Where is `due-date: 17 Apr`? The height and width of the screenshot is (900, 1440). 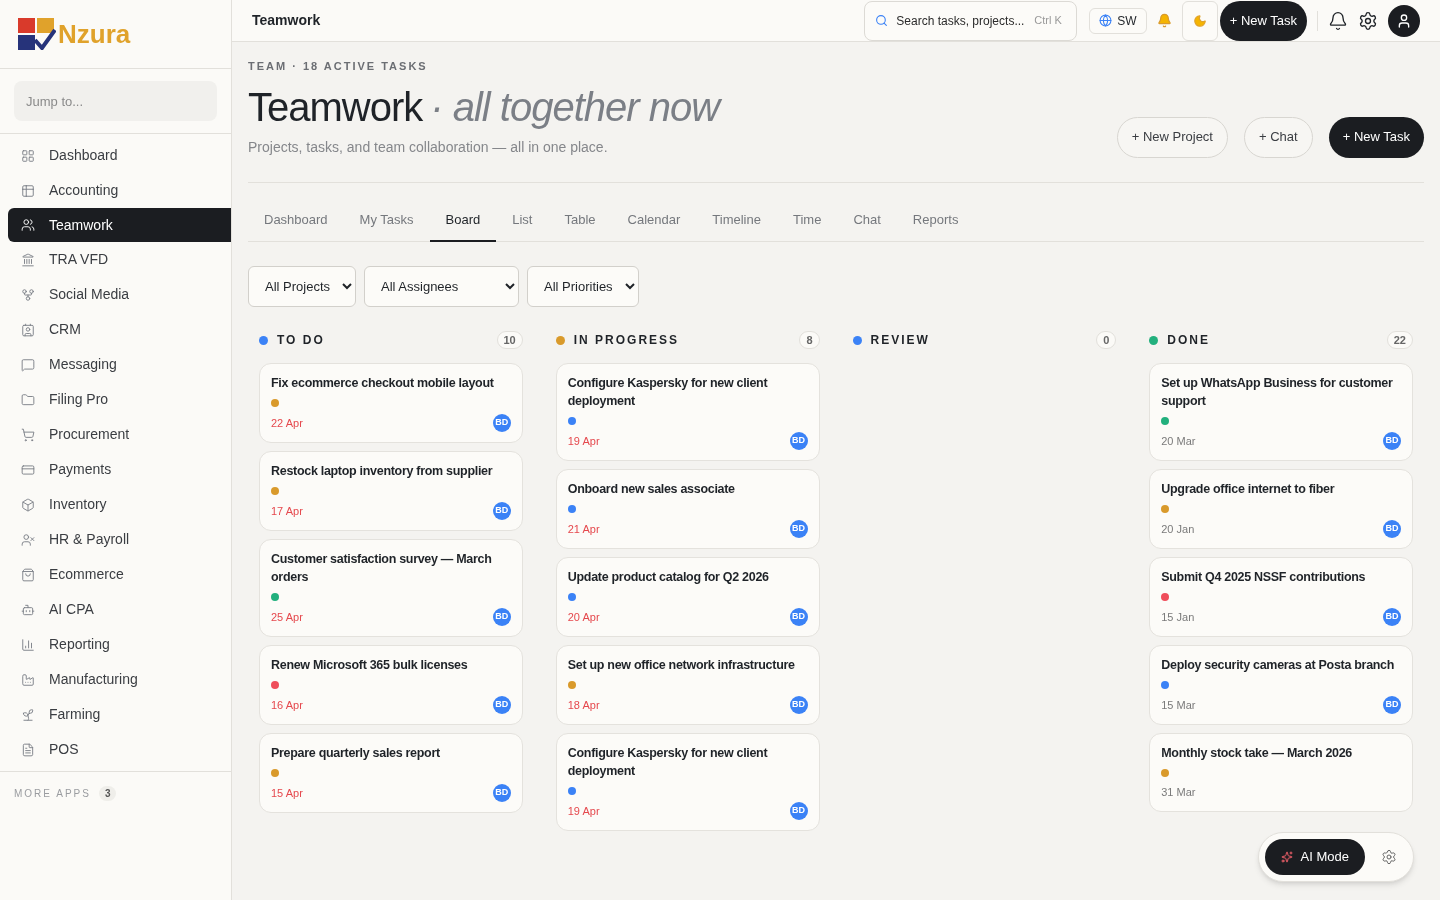
due-date: 17 Apr is located at coordinates (287, 511).